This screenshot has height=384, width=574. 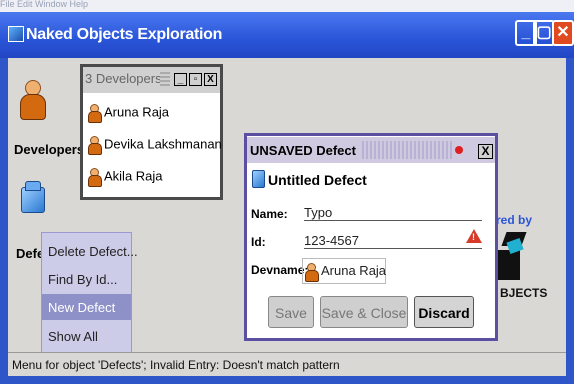 I want to click on developer-list-item: Akila Raja, so click(x=125, y=177).